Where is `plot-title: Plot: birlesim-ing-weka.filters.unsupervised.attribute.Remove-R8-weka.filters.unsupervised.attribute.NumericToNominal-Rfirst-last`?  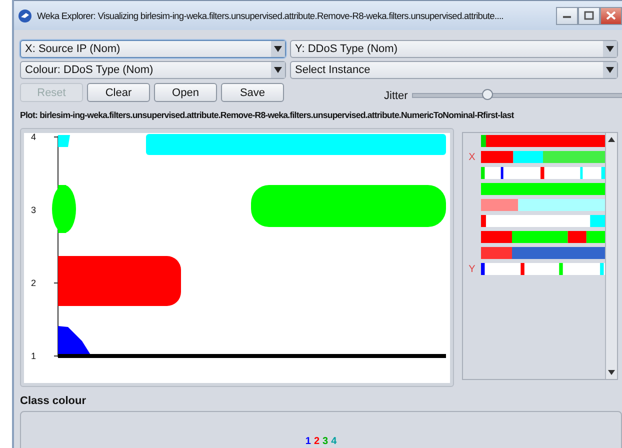
plot-title: Plot: birlesim-ing-weka.filters.unsupervised.attribute.Remove-R8-weka.filters.unsupervised.attribute.NumericToNominal-Rfirst-last is located at coordinates (267, 116).